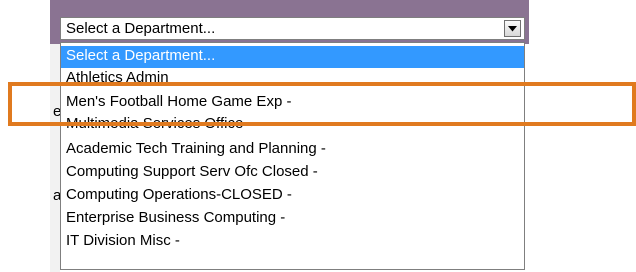  What do you see at coordinates (292, 242) in the screenshot?
I see `option-it-division-misc: IT Division Misc -` at bounding box center [292, 242].